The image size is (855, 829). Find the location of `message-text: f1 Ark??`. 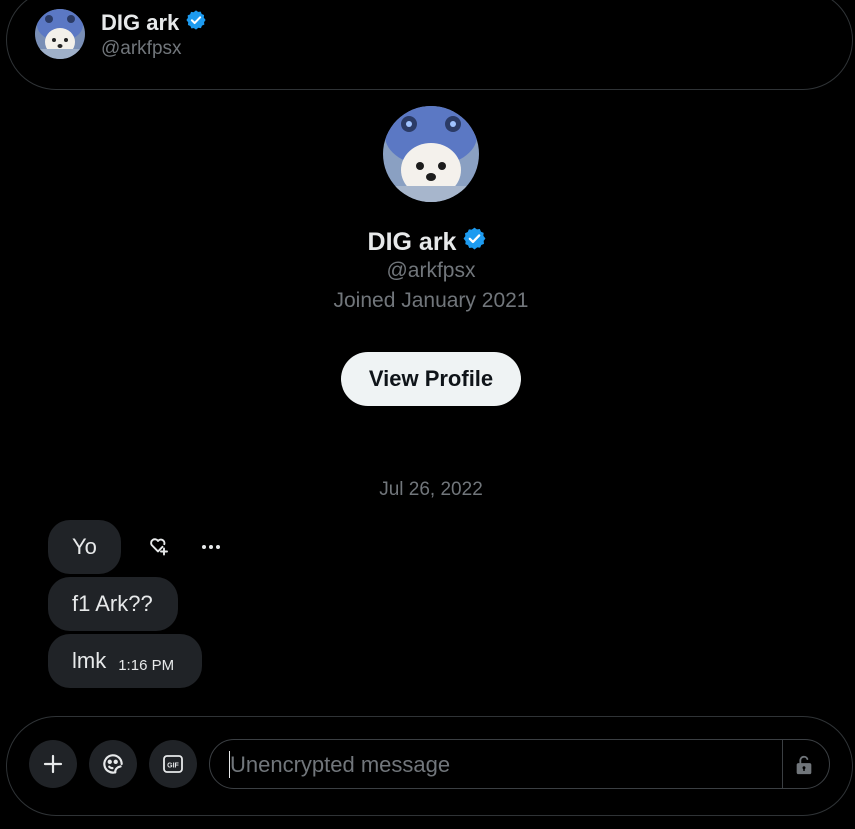

message-text: f1 Ark?? is located at coordinates (112, 603).